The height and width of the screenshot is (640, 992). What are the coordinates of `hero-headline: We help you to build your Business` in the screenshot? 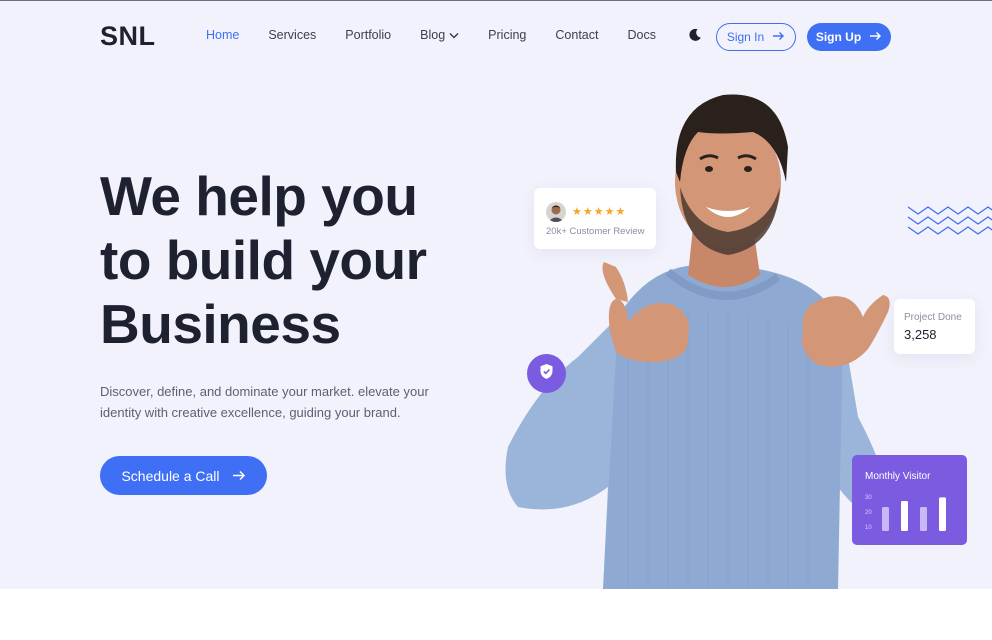 It's located at (290, 260).